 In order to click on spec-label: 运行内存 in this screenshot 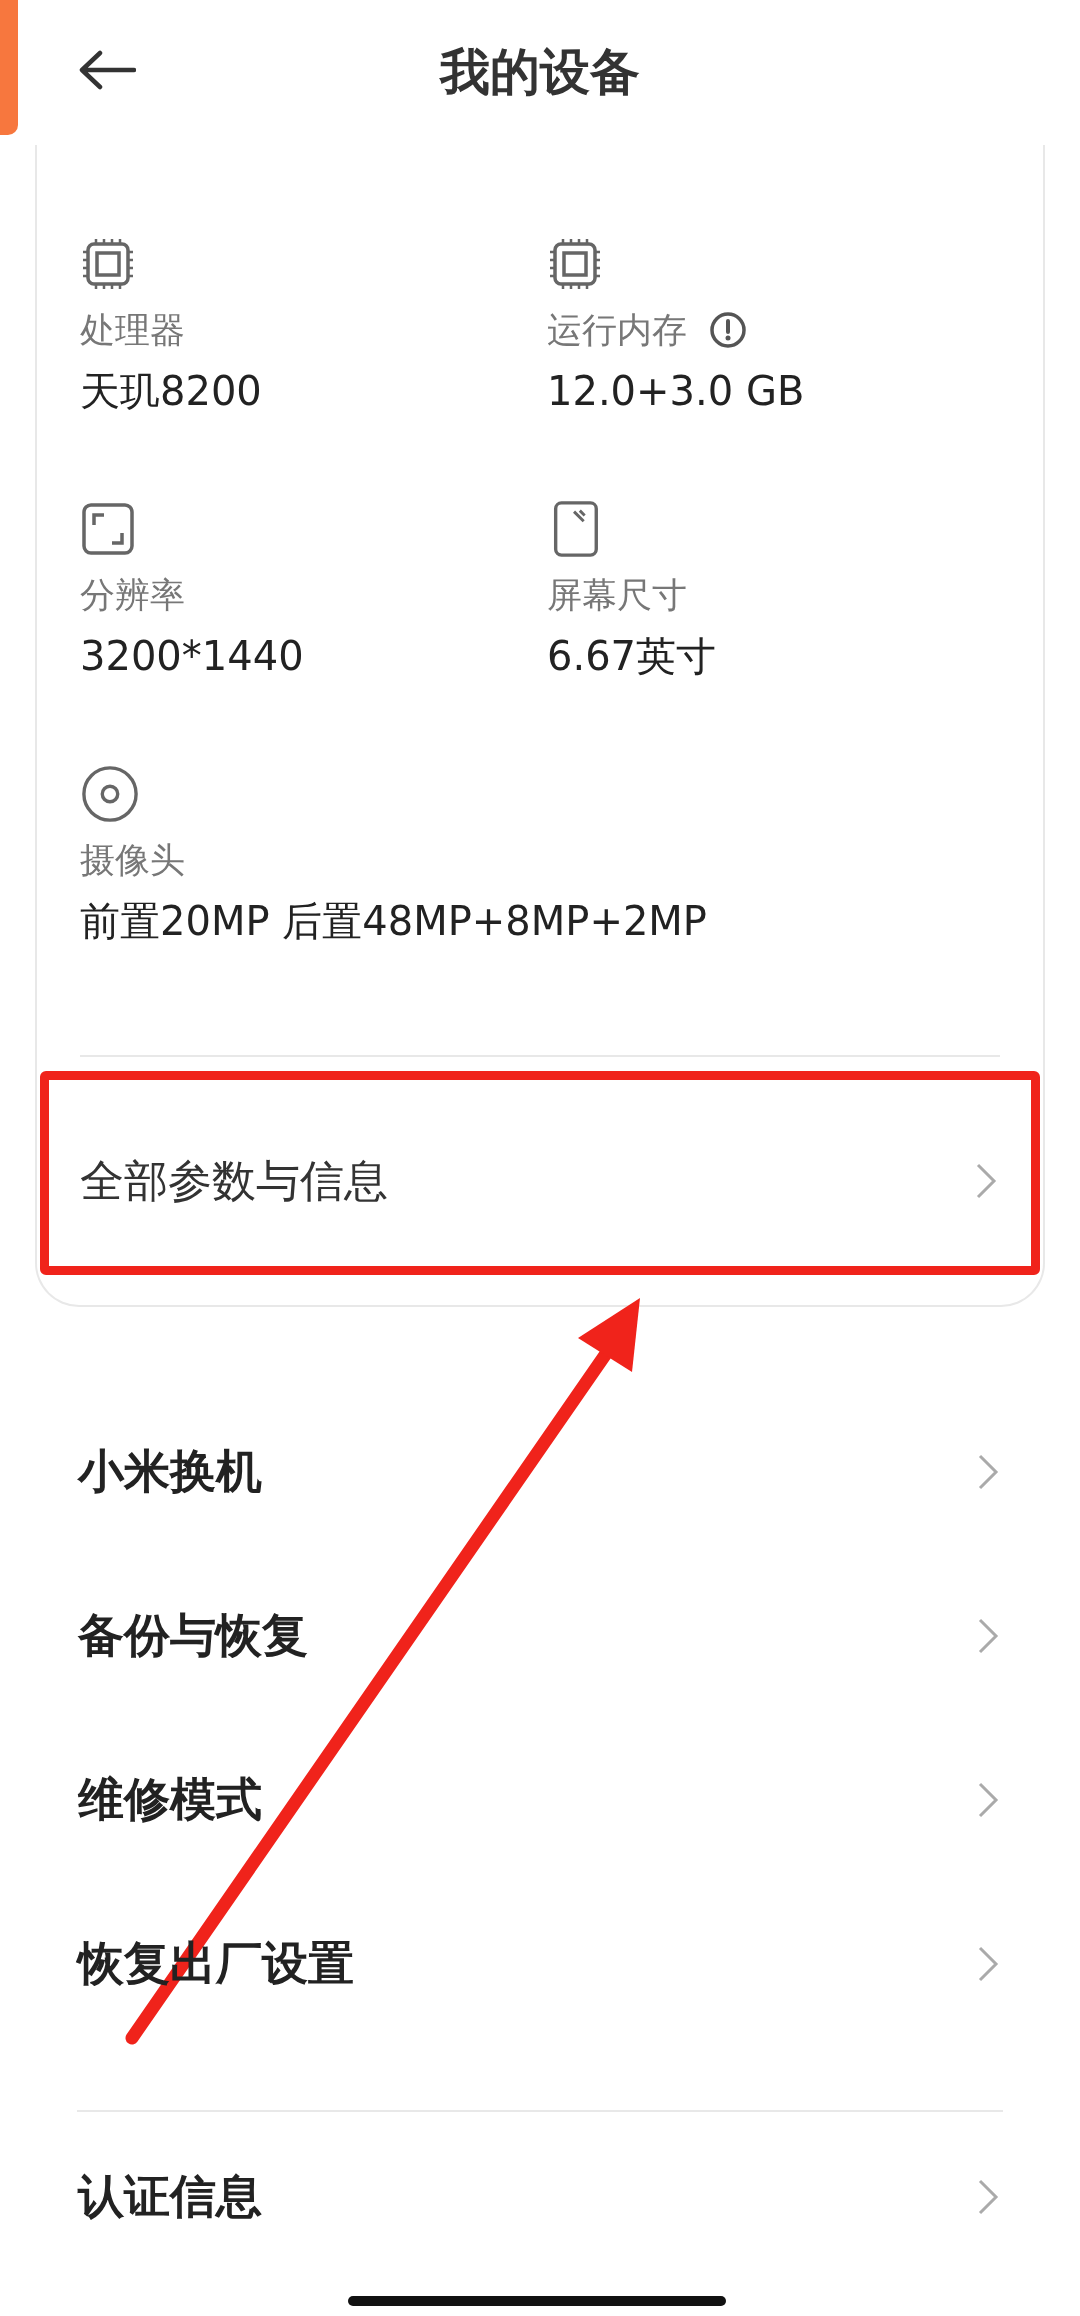, I will do `click(617, 330)`.